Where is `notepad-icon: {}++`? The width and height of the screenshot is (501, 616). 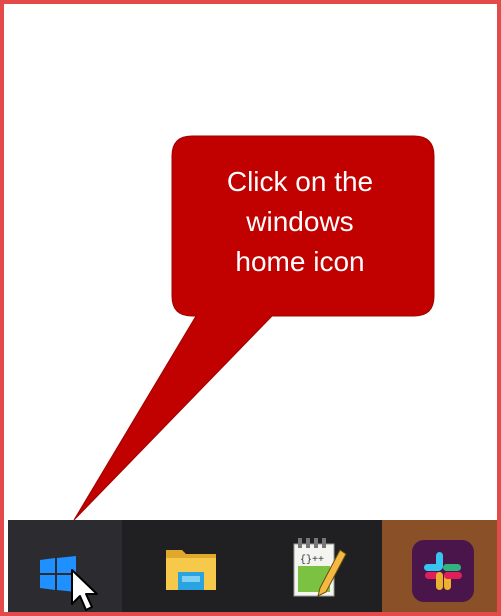
notepad-icon: {}++ is located at coordinates (320, 567).